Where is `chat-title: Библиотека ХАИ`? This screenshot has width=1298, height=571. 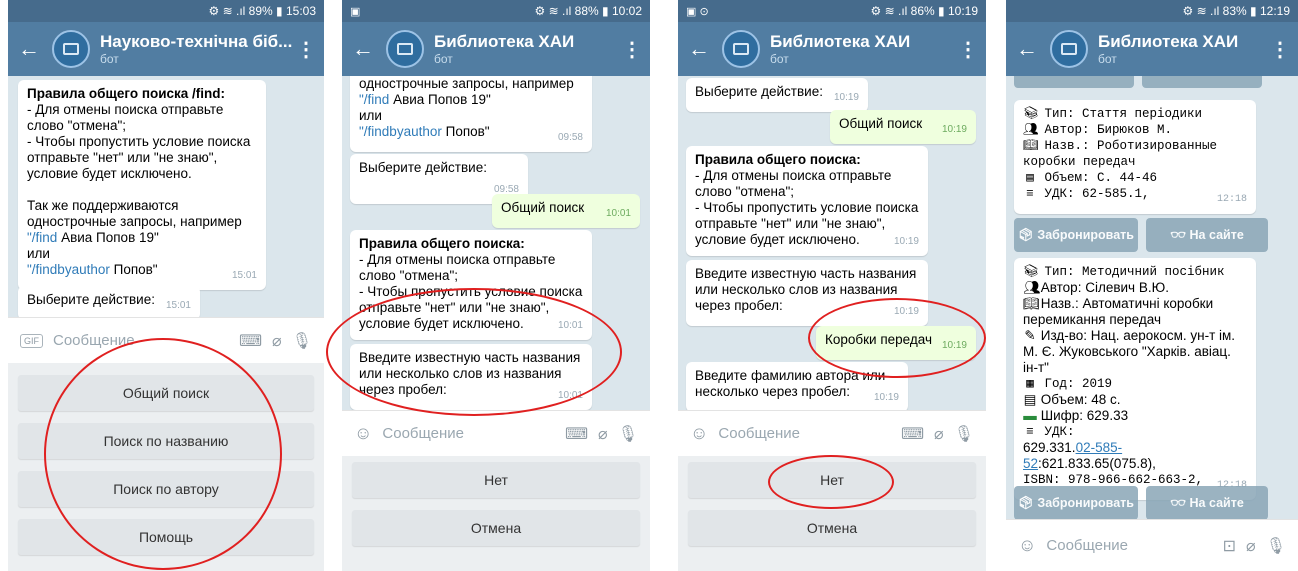 chat-title: Библиотека ХАИ is located at coordinates (1168, 41).